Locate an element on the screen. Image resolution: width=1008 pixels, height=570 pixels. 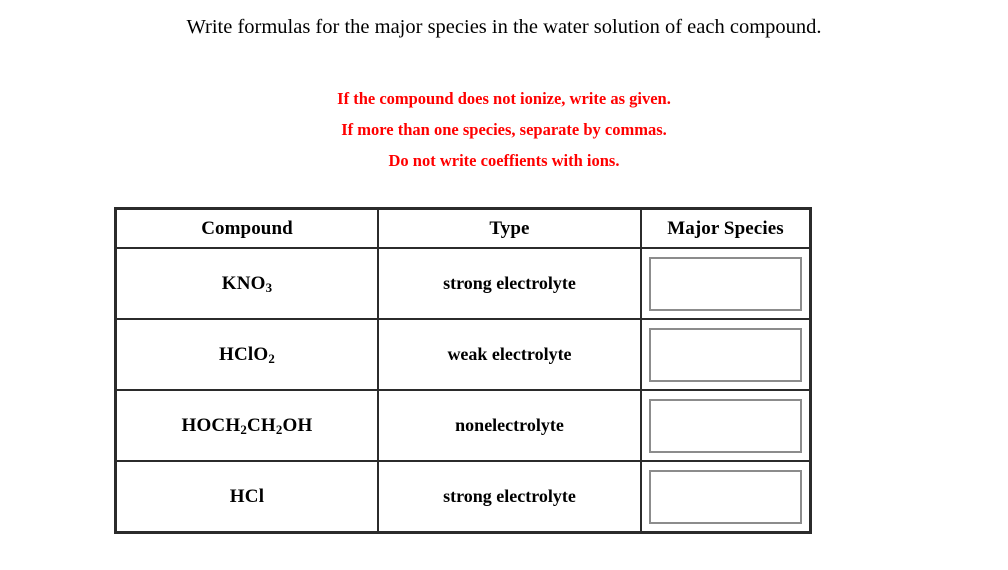
compound-formula-hoch2ch2oh: HOCH2CH2OH is located at coordinates (248, 426).